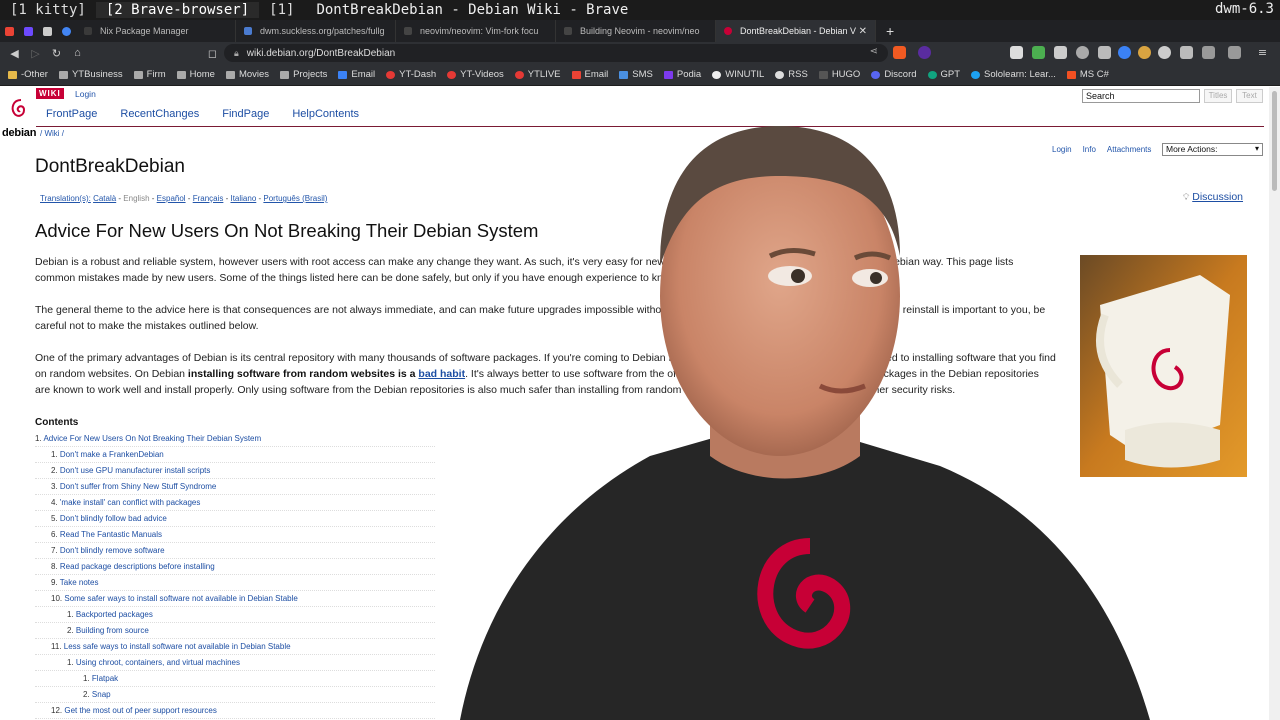  I want to click on bookmark-other: -Other, so click(28, 74).